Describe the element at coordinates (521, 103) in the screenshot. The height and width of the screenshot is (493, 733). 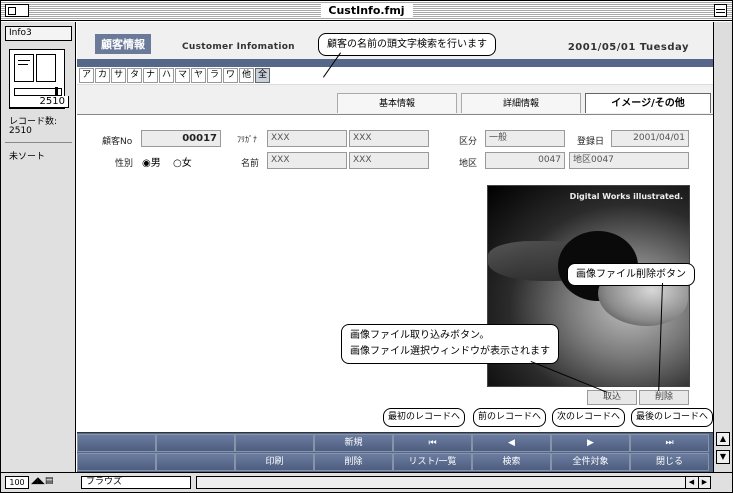
I see `tab-detail-info: 詳細情報` at that location.